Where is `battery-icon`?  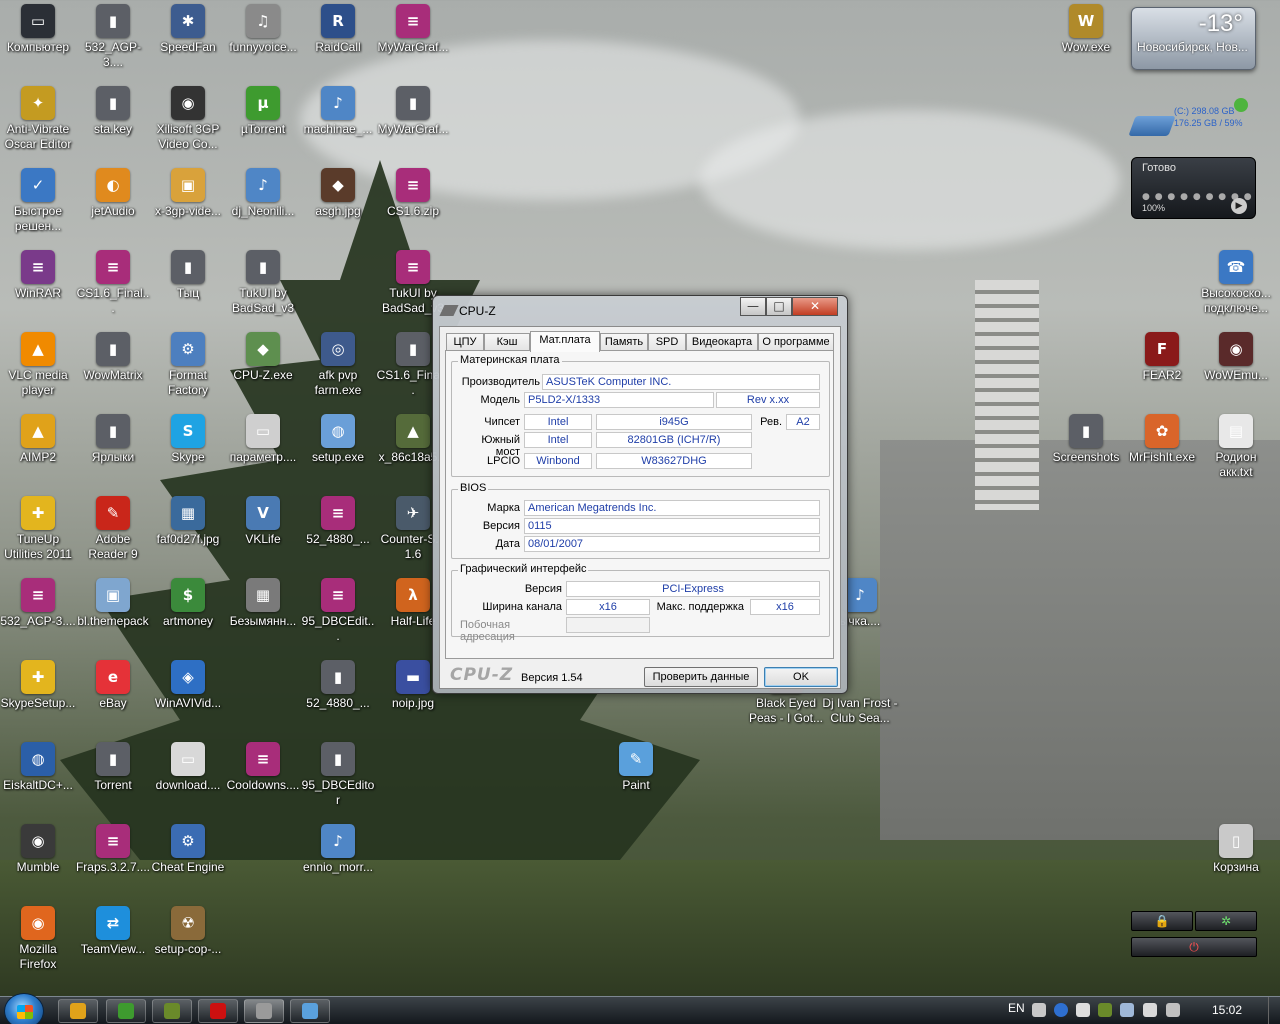
battery-icon is located at coordinates (1173, 1010).